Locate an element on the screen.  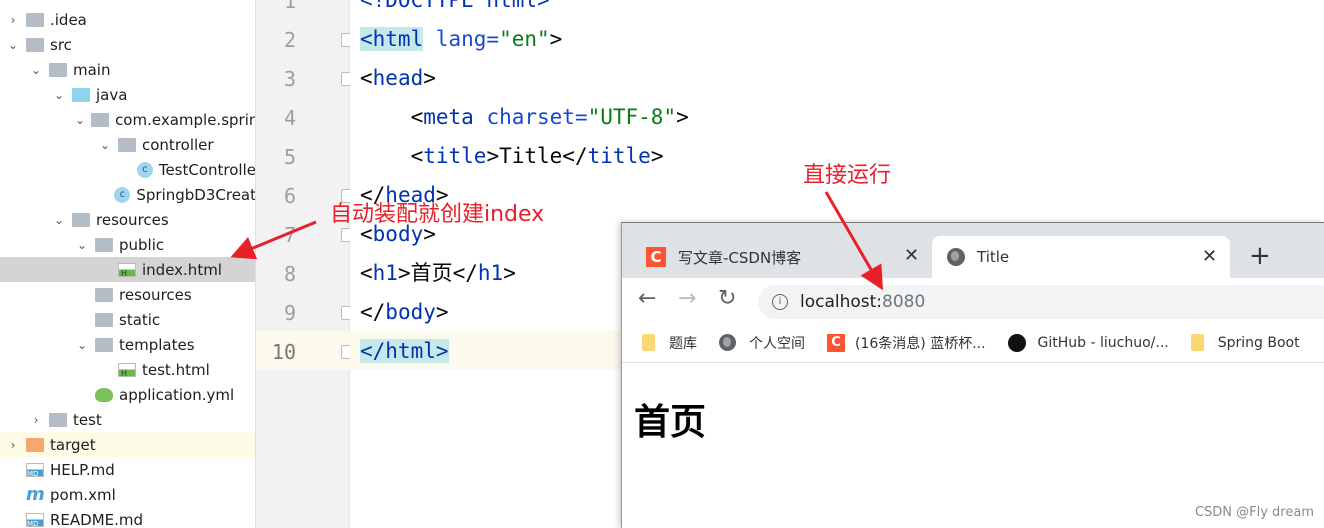
arrow-to-address is located at coordinates (854, 241).